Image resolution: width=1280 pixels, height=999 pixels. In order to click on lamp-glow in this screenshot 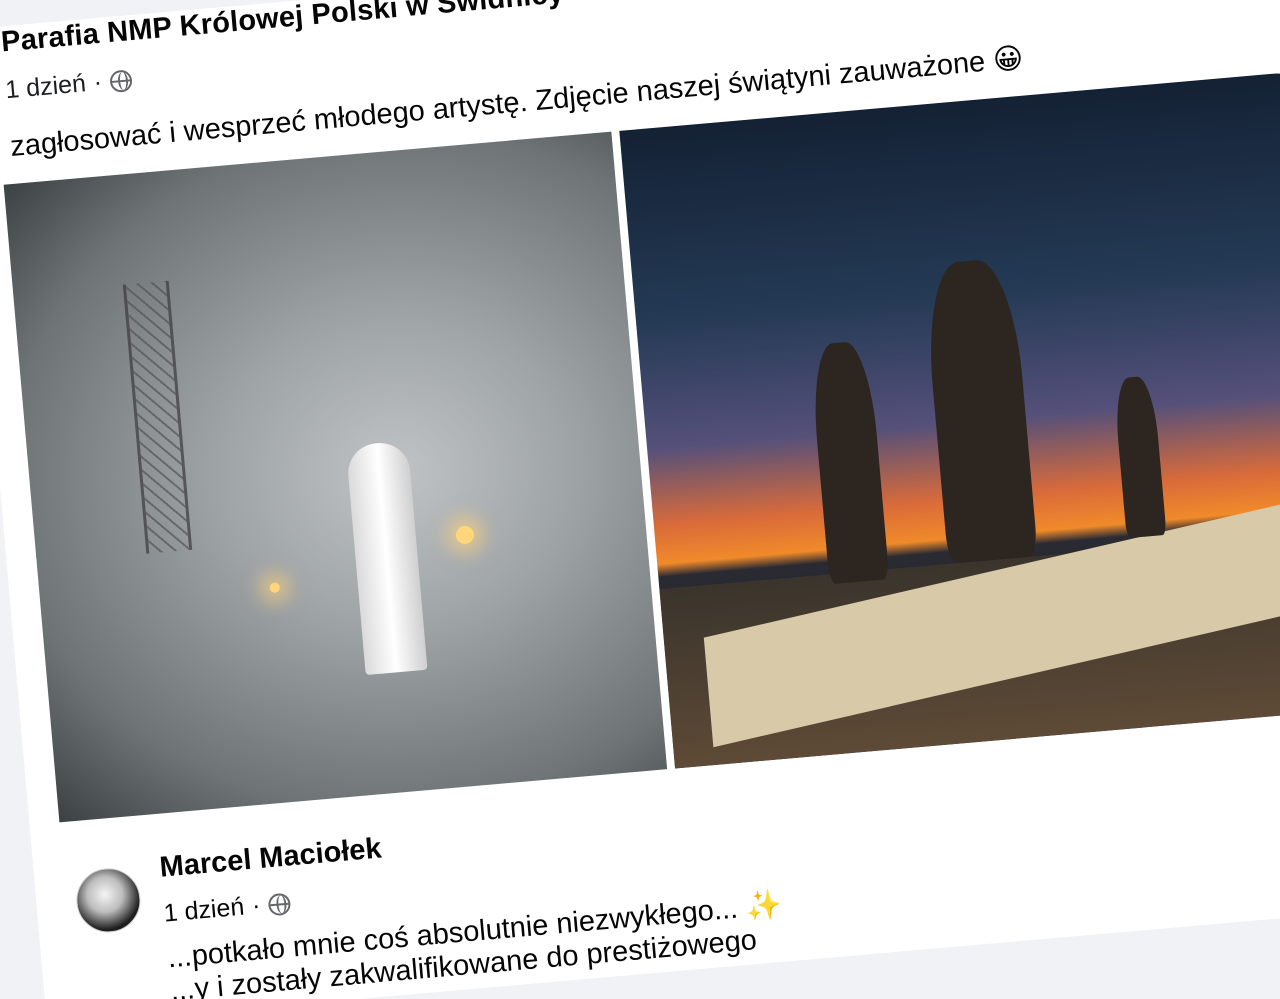, I will do `click(465, 535)`.